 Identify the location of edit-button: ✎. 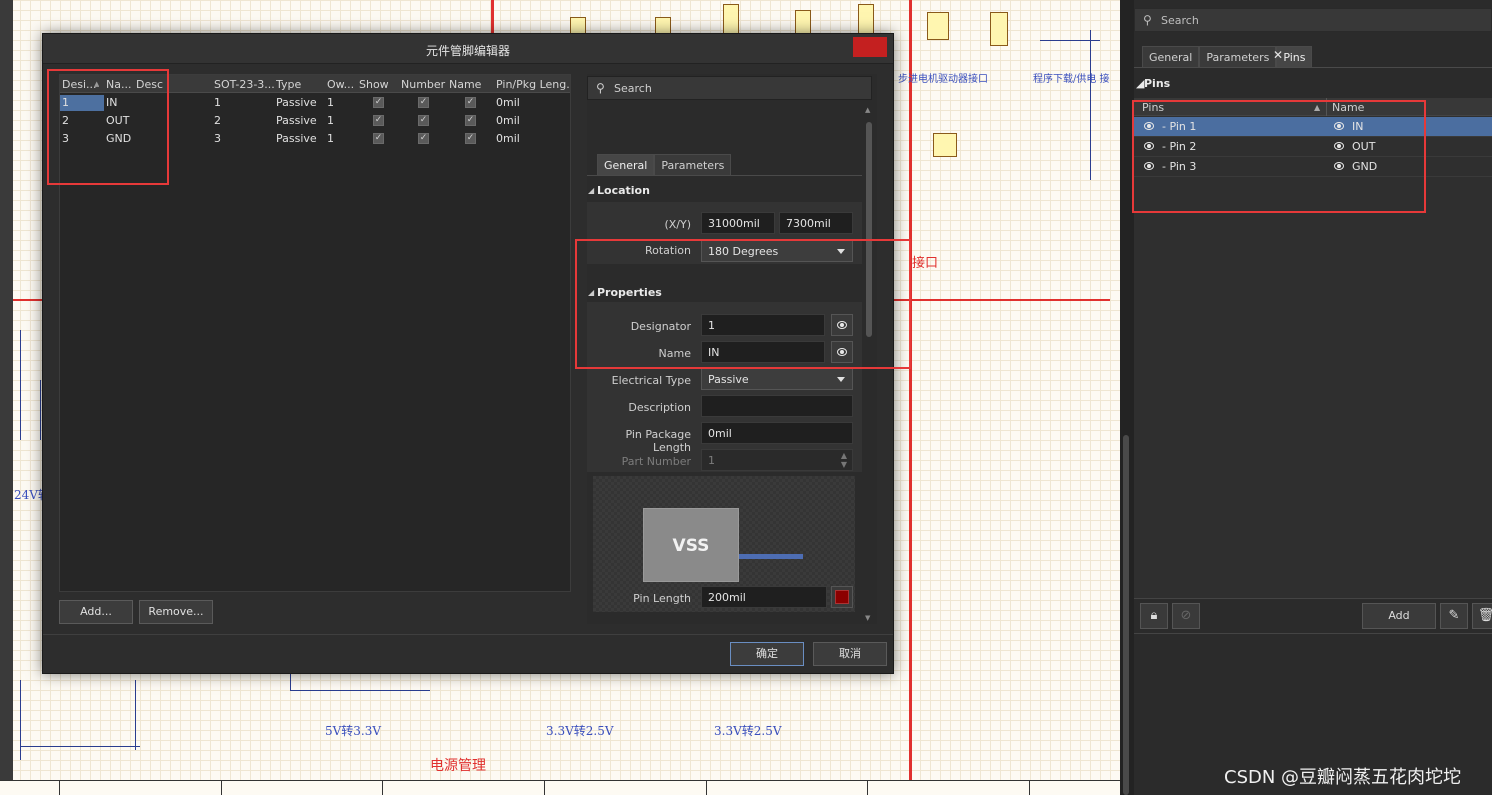
(1454, 616).